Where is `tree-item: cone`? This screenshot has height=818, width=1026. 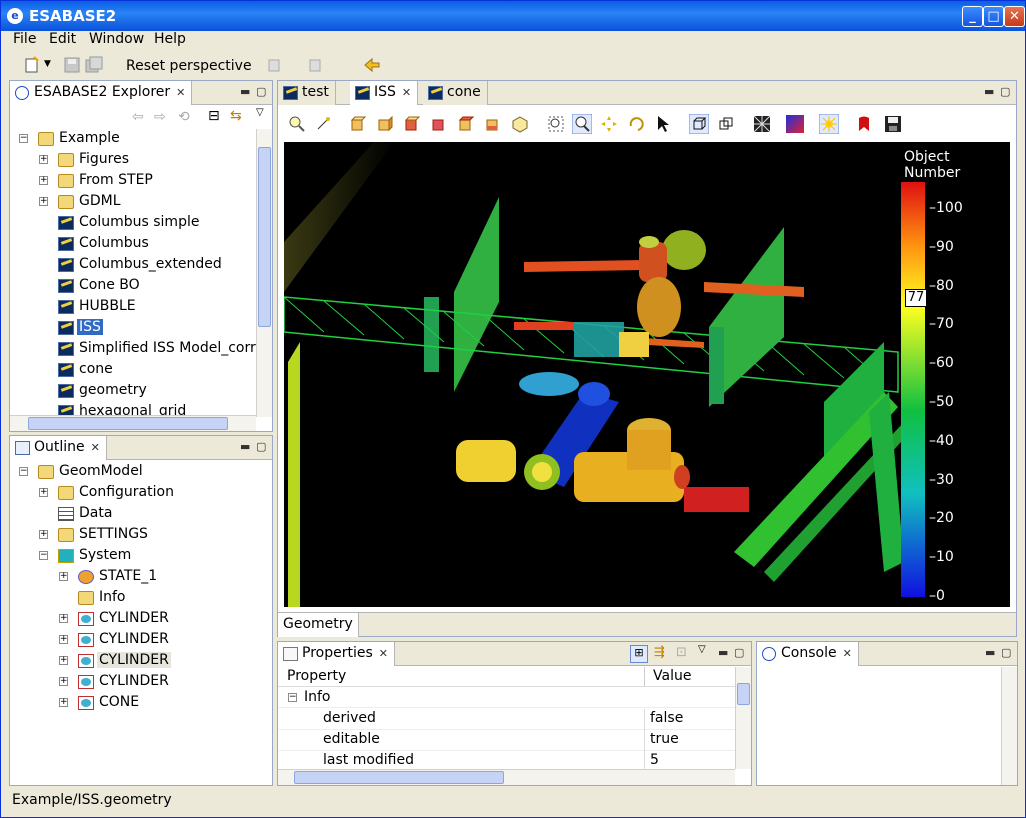 tree-item: cone is located at coordinates (147, 370).